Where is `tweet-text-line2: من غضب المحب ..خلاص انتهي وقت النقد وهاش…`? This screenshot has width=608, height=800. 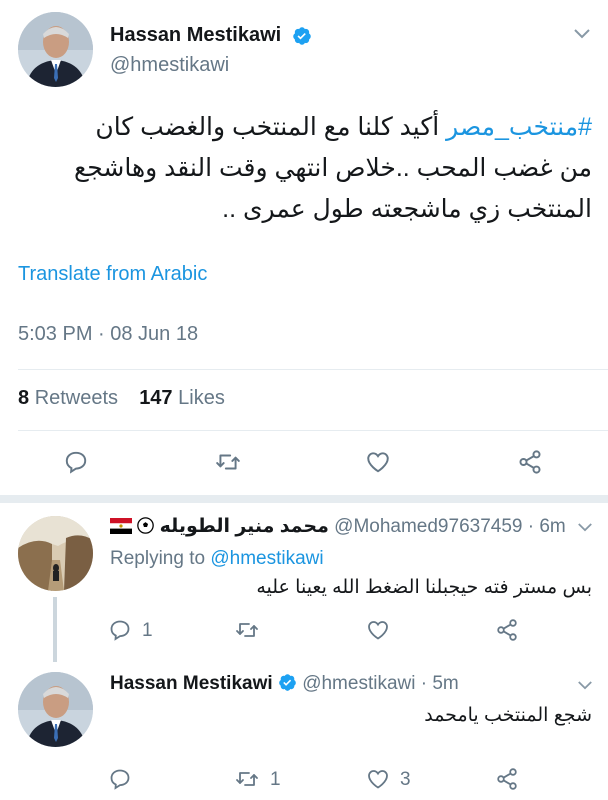 tweet-text-line2: من غضب المحب ..خلاص انتهي وقت النقد وهاش… is located at coordinates (332, 168).